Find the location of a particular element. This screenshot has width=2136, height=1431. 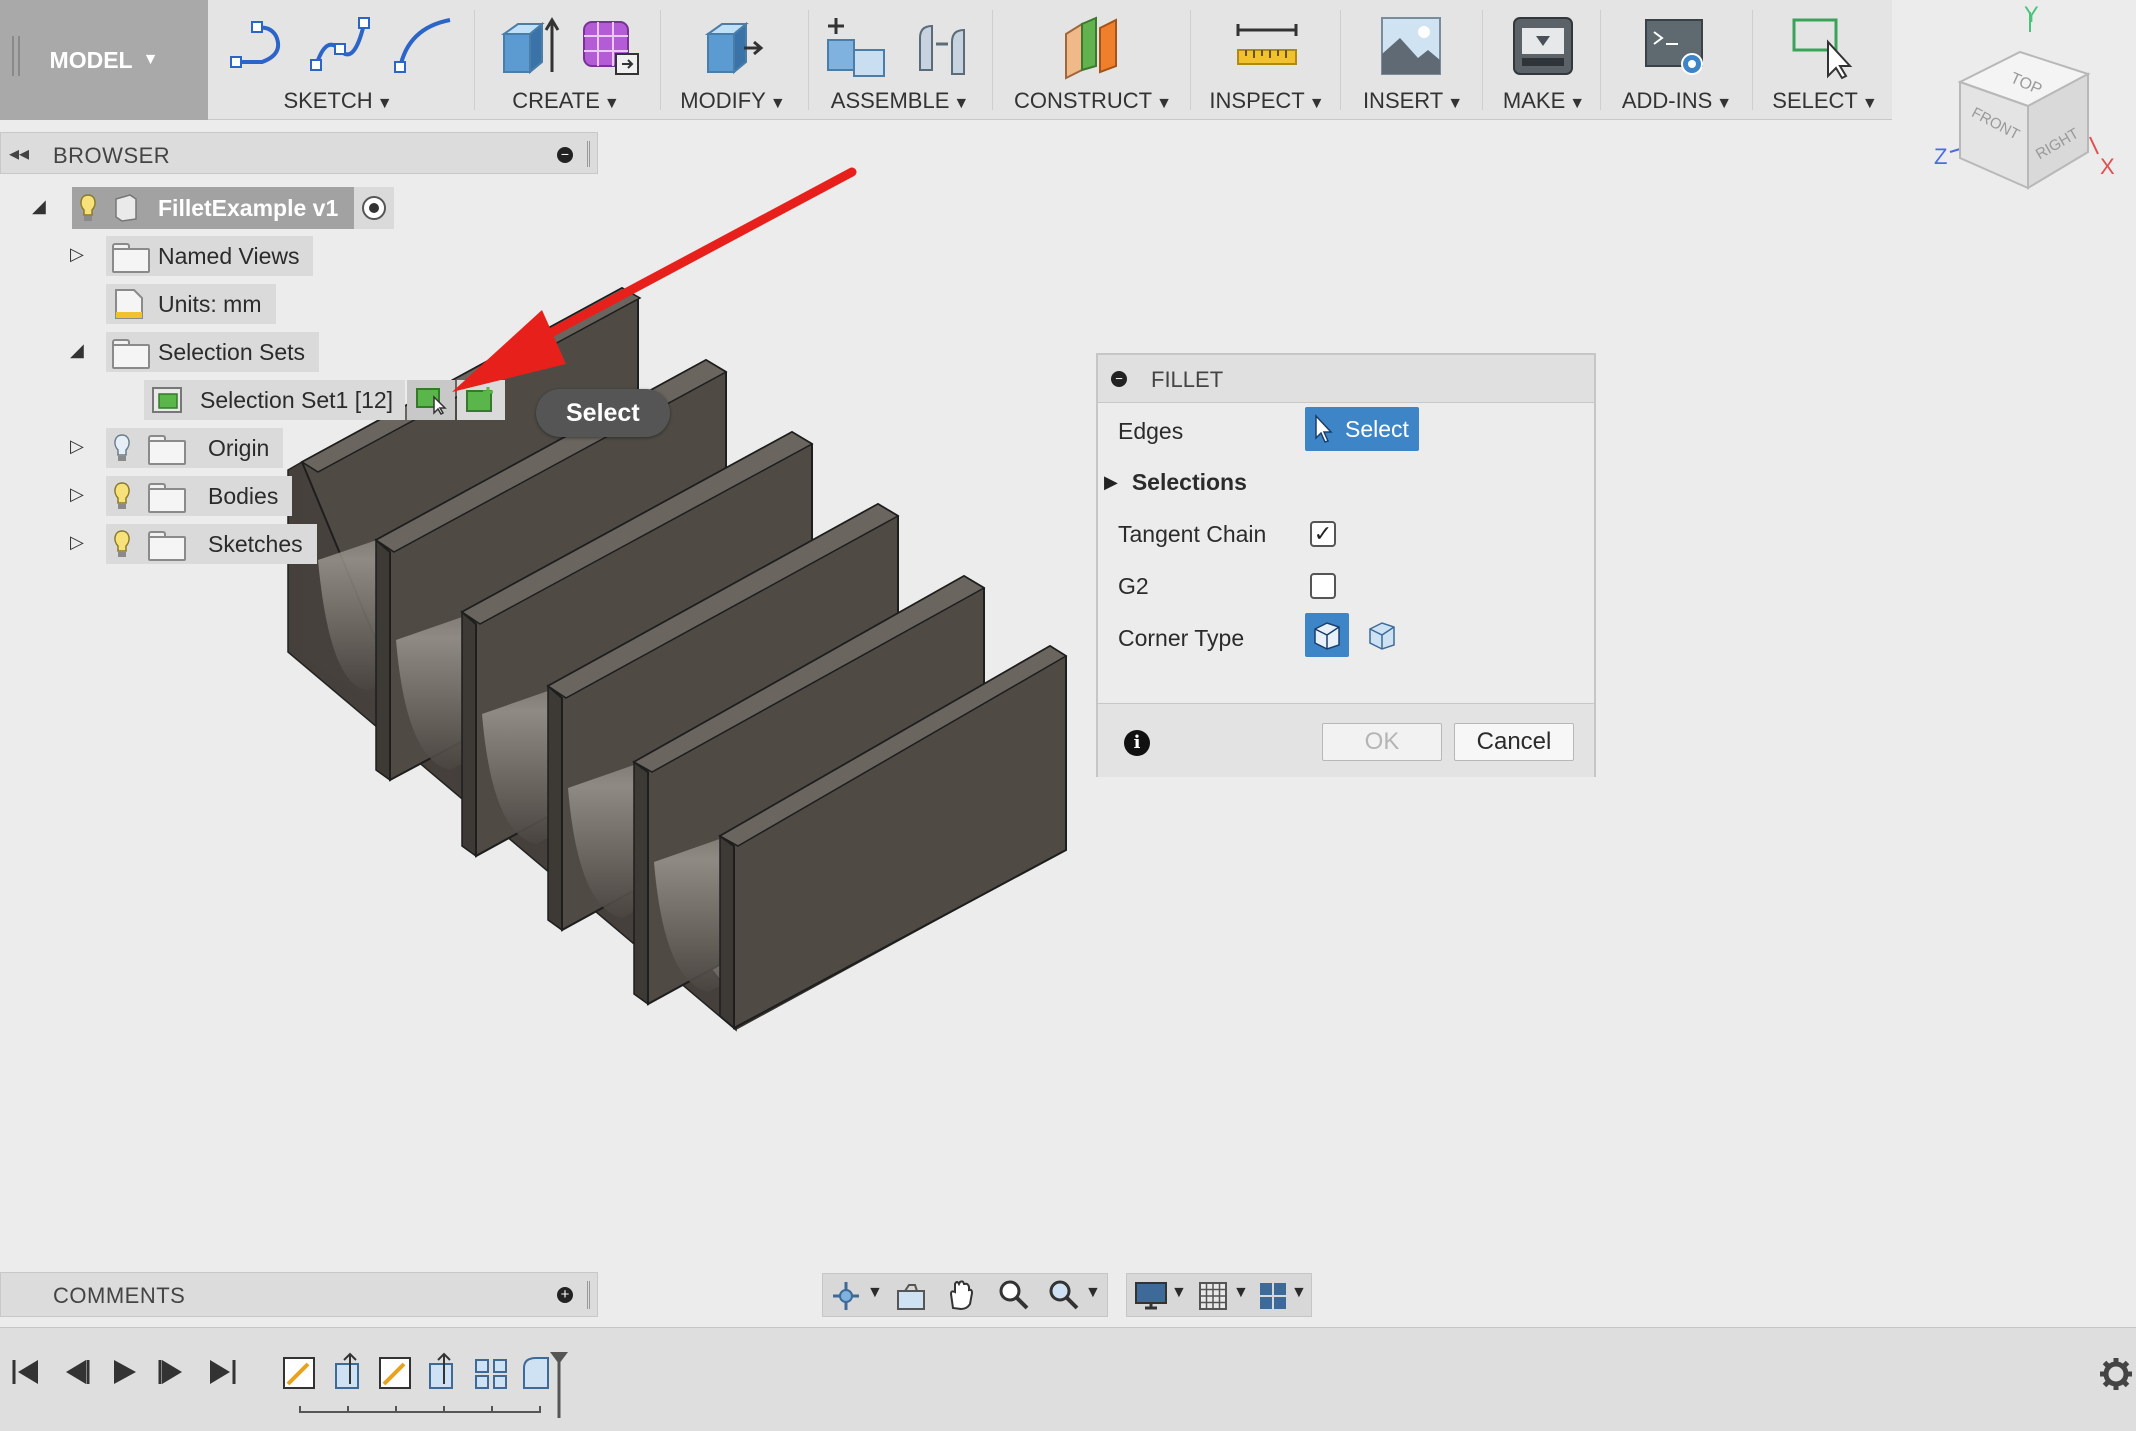

workspace-switcher-button: MODEL ▼ is located at coordinates (104, 60).